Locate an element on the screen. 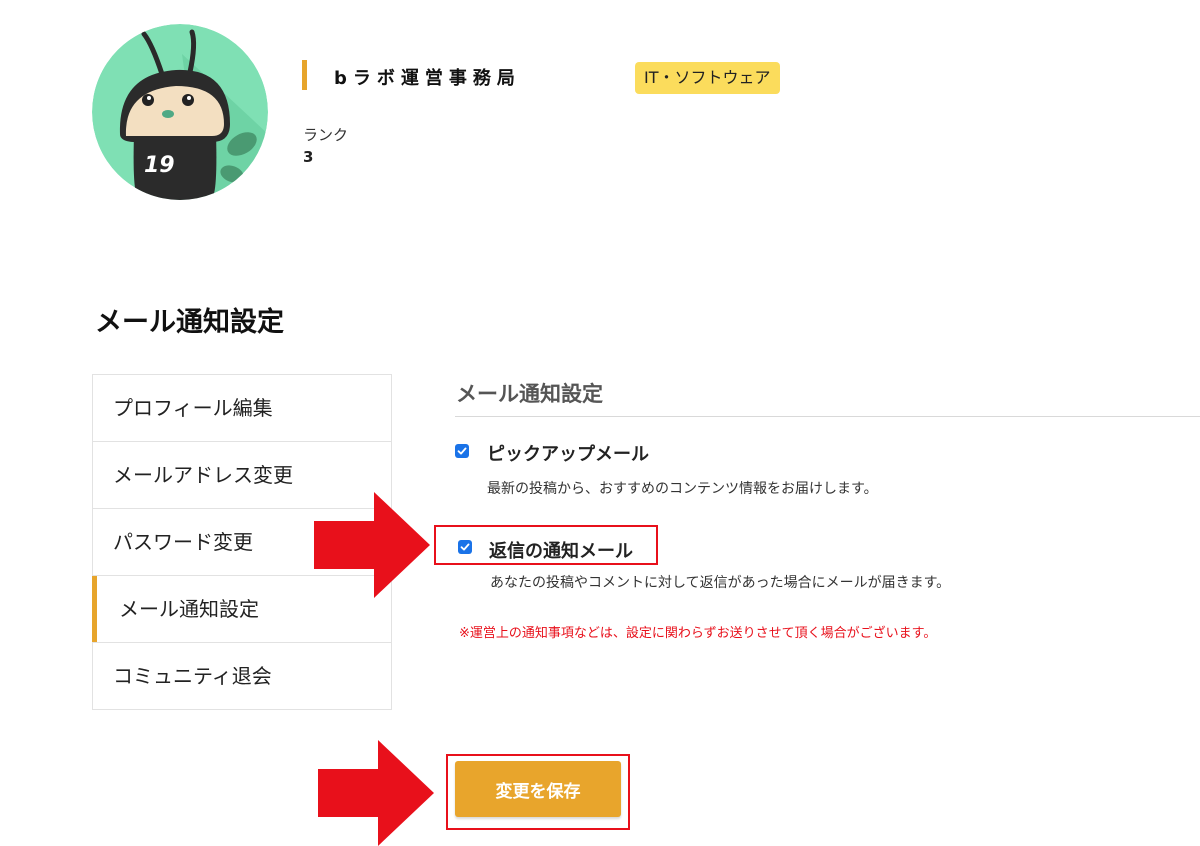 The image size is (1200, 846). save-button: 変更を保存 is located at coordinates (538, 789).